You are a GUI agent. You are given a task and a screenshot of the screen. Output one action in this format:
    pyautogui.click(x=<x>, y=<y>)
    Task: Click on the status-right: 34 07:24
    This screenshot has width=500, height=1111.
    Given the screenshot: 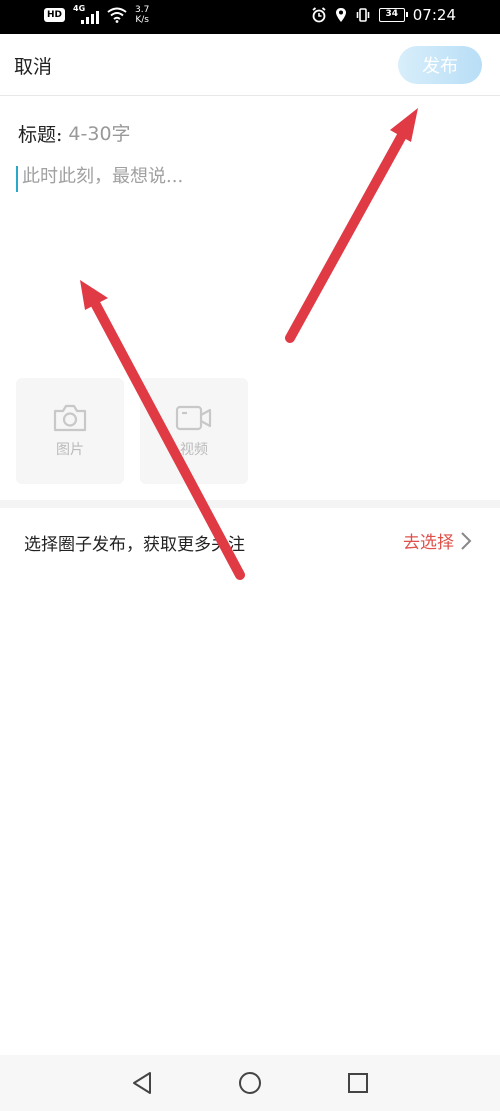 What is the action you would take?
    pyautogui.click(x=383, y=15)
    